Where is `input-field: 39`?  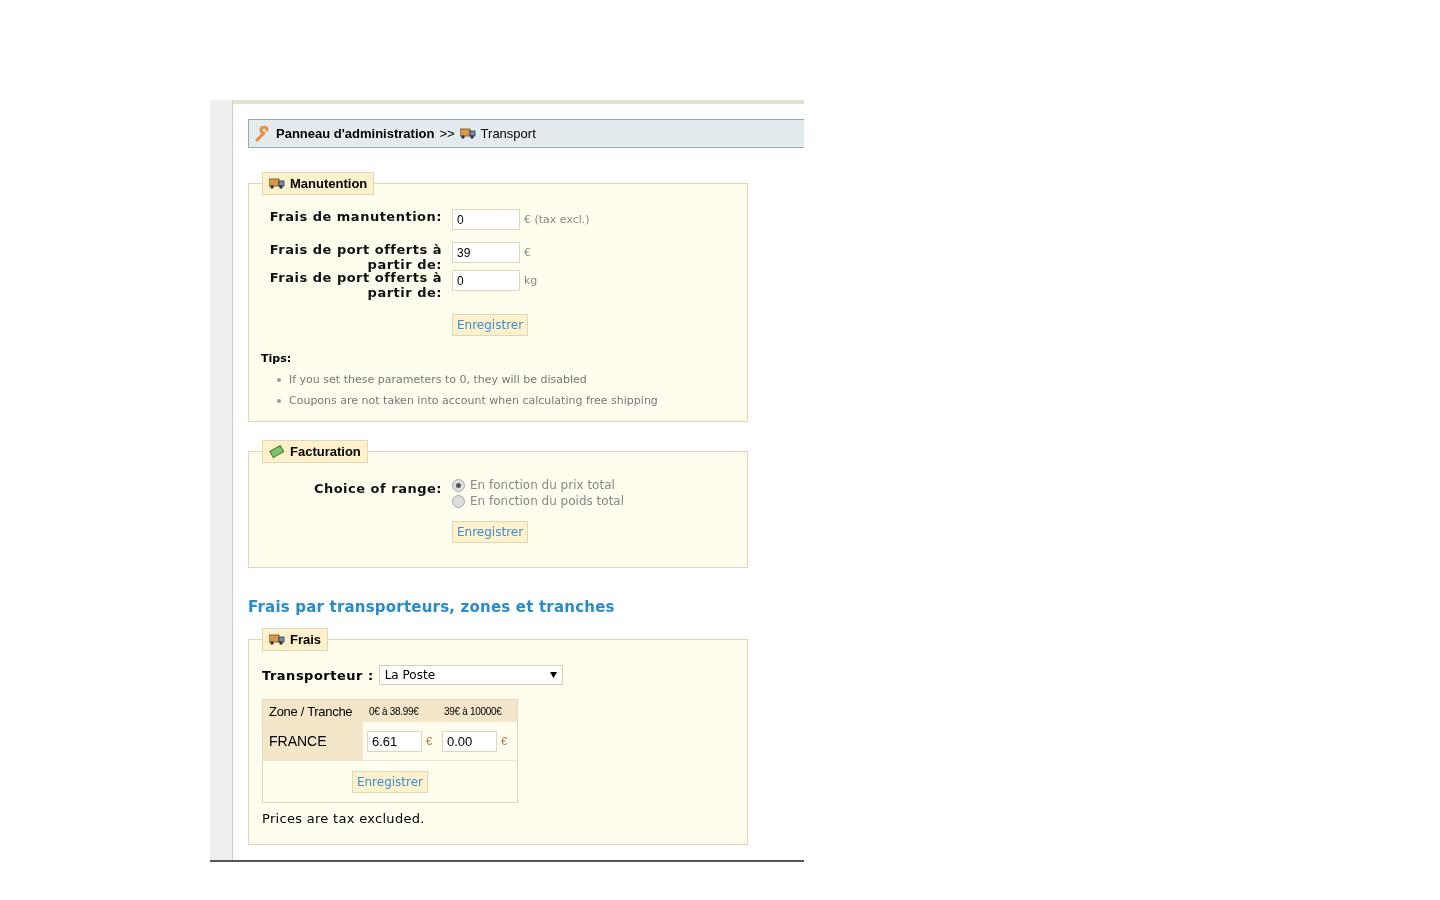 input-field: 39 is located at coordinates (486, 252).